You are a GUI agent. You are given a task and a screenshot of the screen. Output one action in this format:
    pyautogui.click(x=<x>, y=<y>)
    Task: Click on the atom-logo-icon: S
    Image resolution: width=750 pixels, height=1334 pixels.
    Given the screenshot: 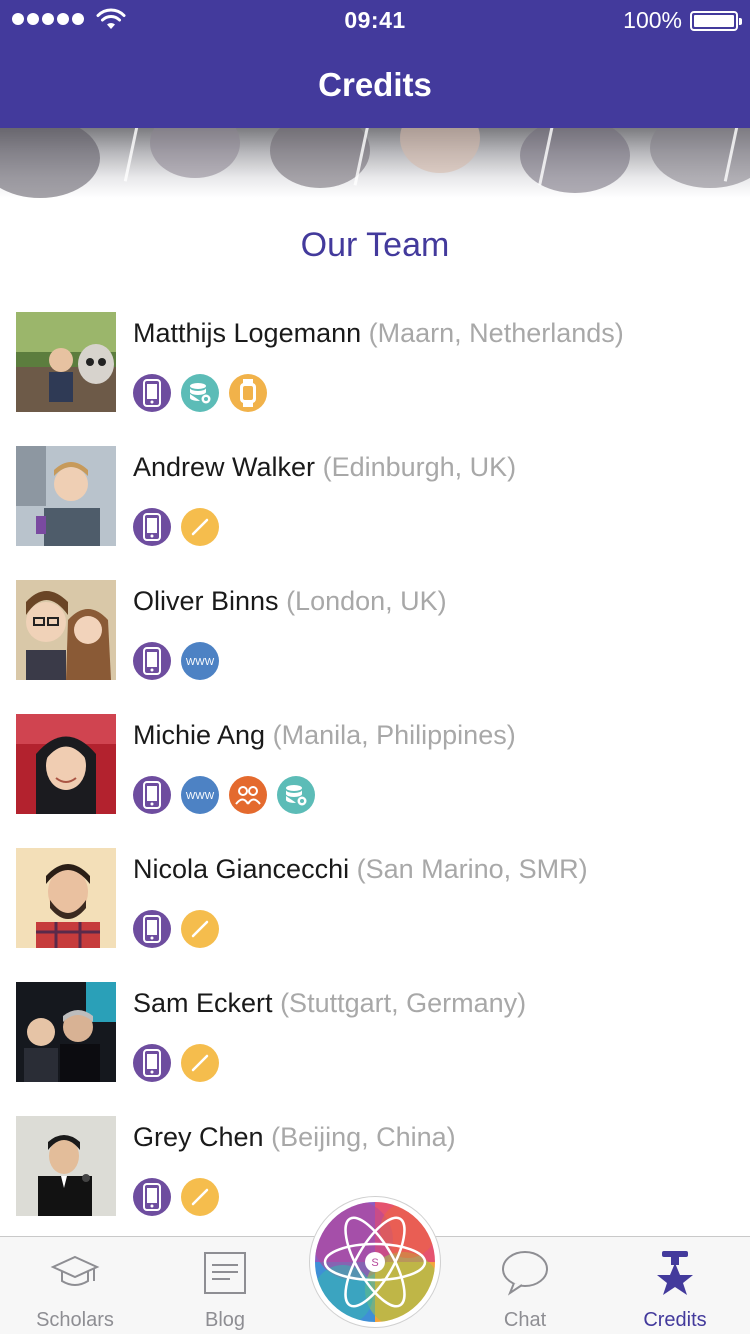 What is the action you would take?
    pyautogui.click(x=375, y=1262)
    